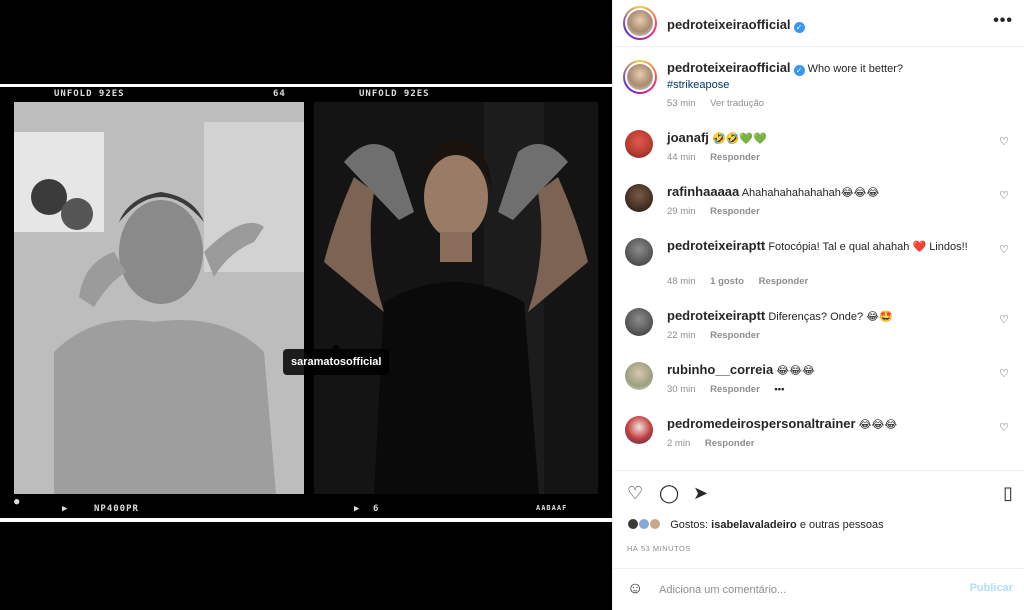  What do you see at coordinates (842, 525) in the screenshot?
I see `likes-suffix: e outras pessoas` at bounding box center [842, 525].